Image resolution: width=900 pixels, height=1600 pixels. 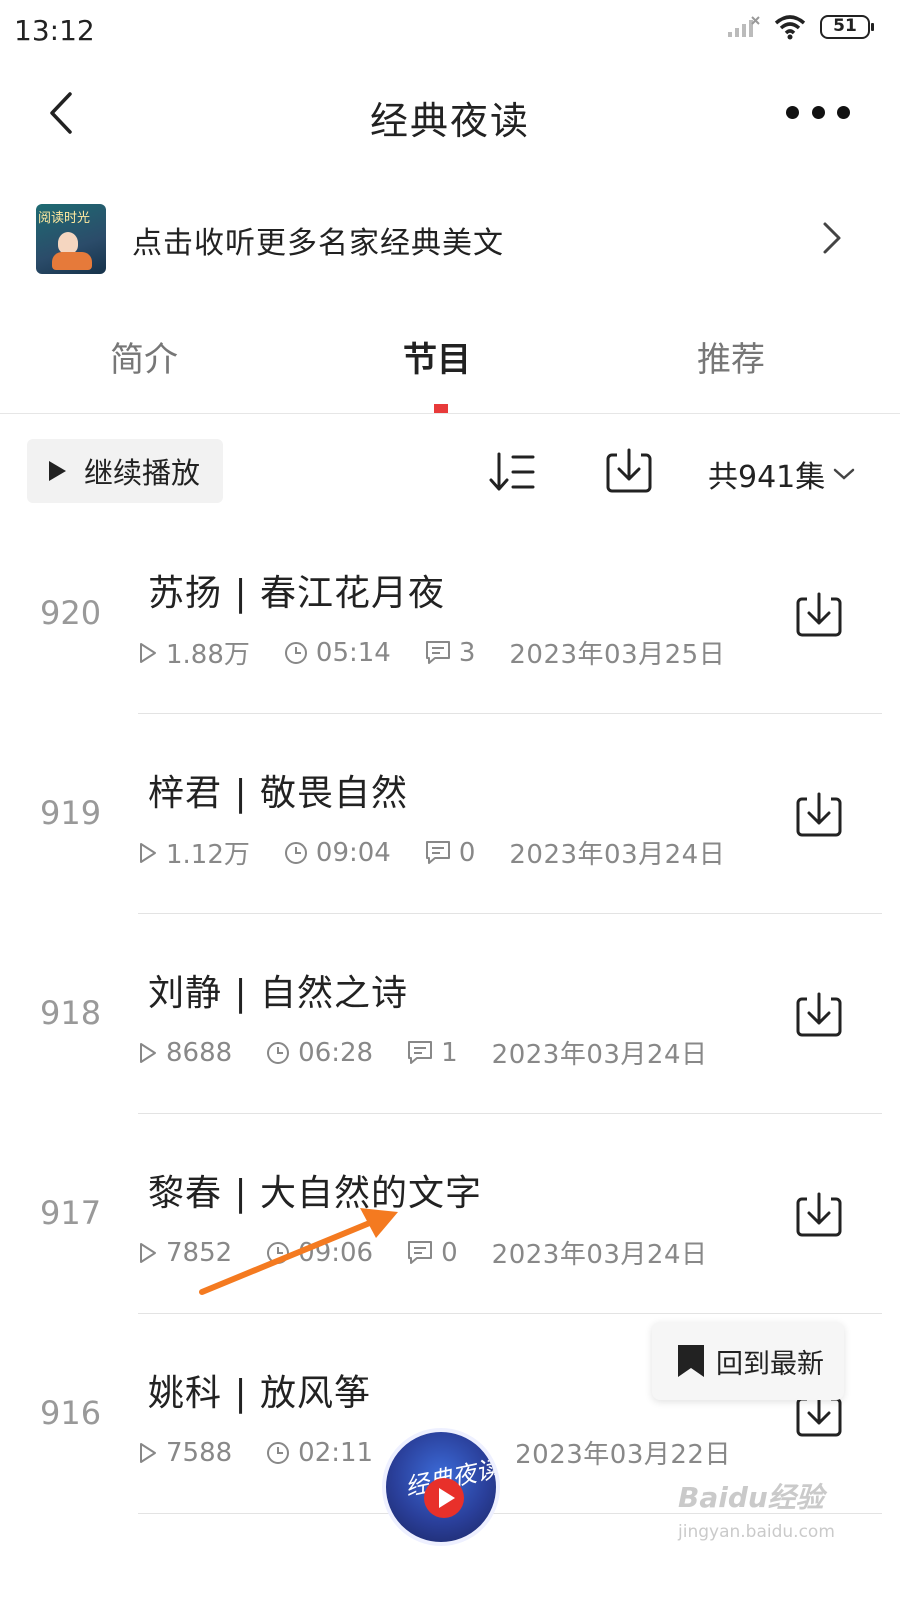 I want to click on back-to-latest-label: 回到最新, so click(x=770, y=1364).